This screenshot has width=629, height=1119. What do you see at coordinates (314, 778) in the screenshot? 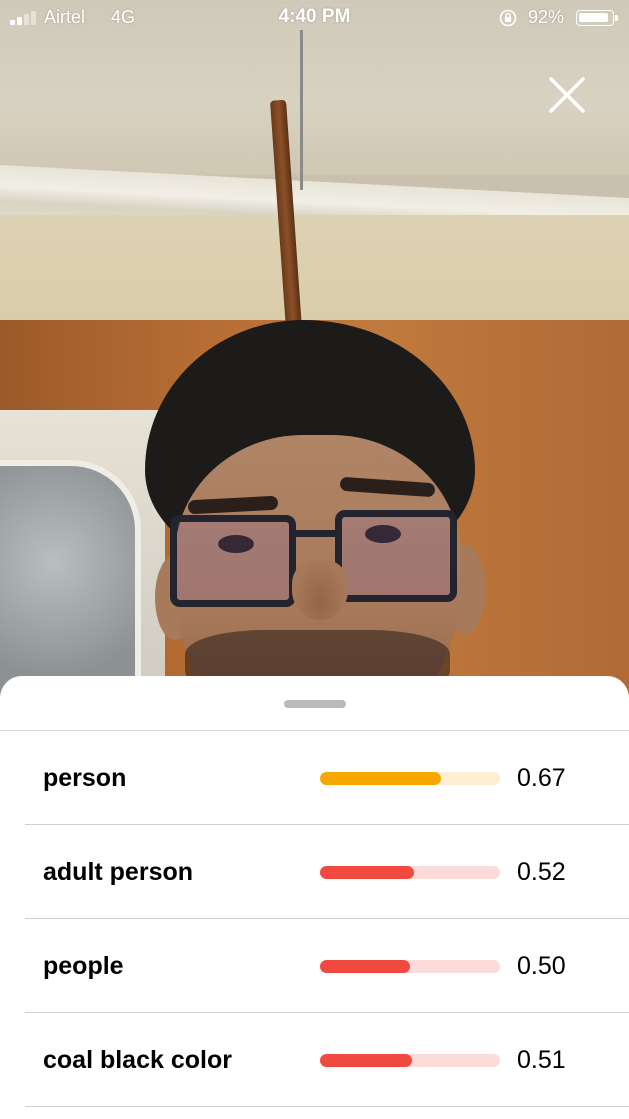
I see `result-row: person 0.67` at bounding box center [314, 778].